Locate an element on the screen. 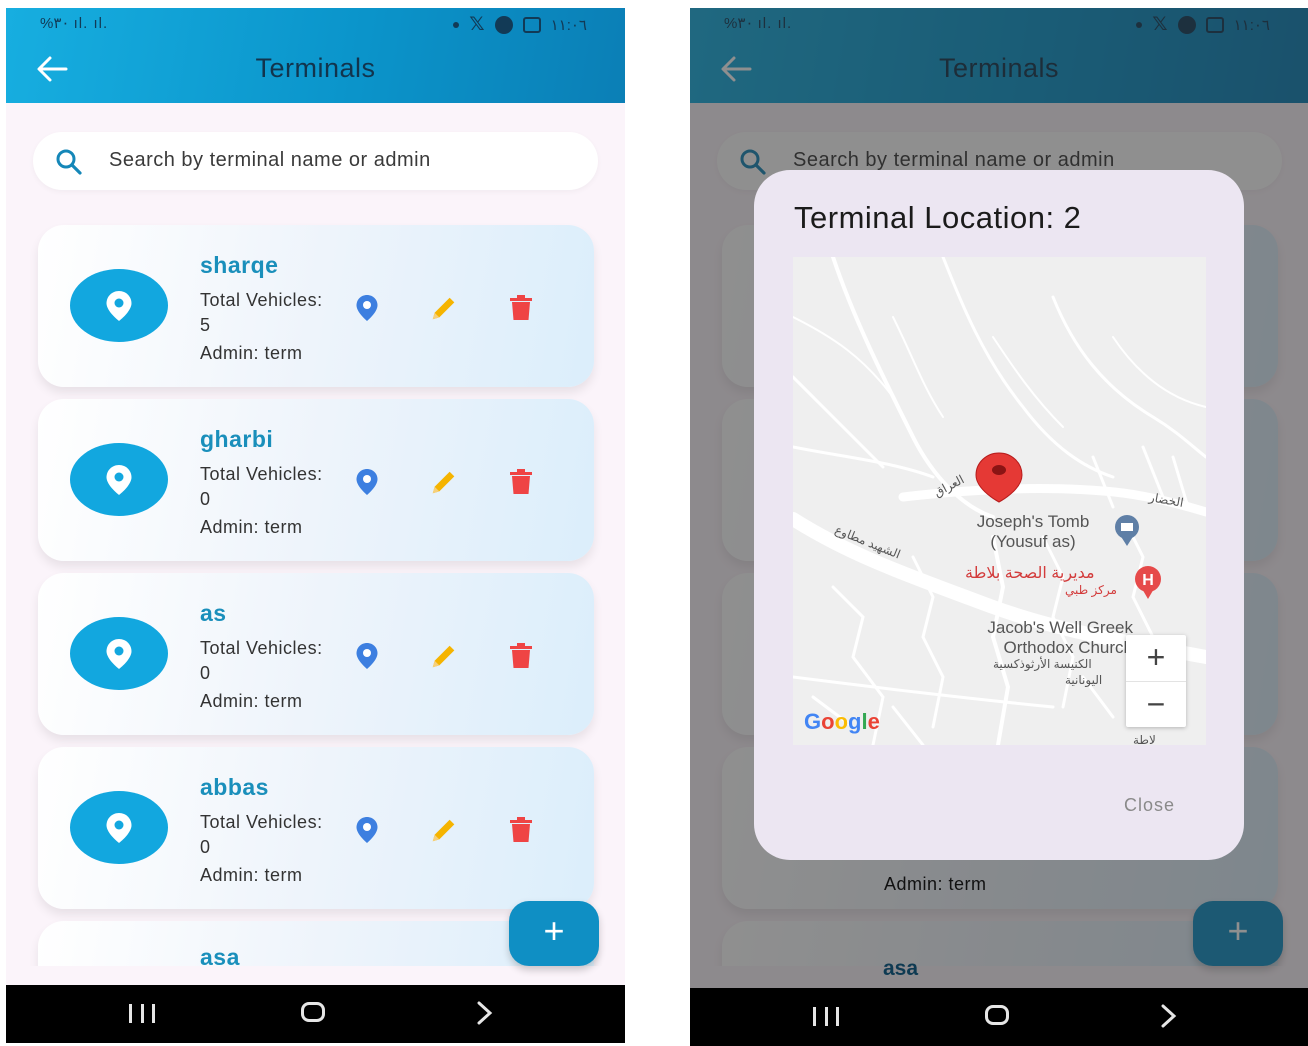 The width and height of the screenshot is (1308, 1046). terminal-name: abbas is located at coordinates (234, 787).